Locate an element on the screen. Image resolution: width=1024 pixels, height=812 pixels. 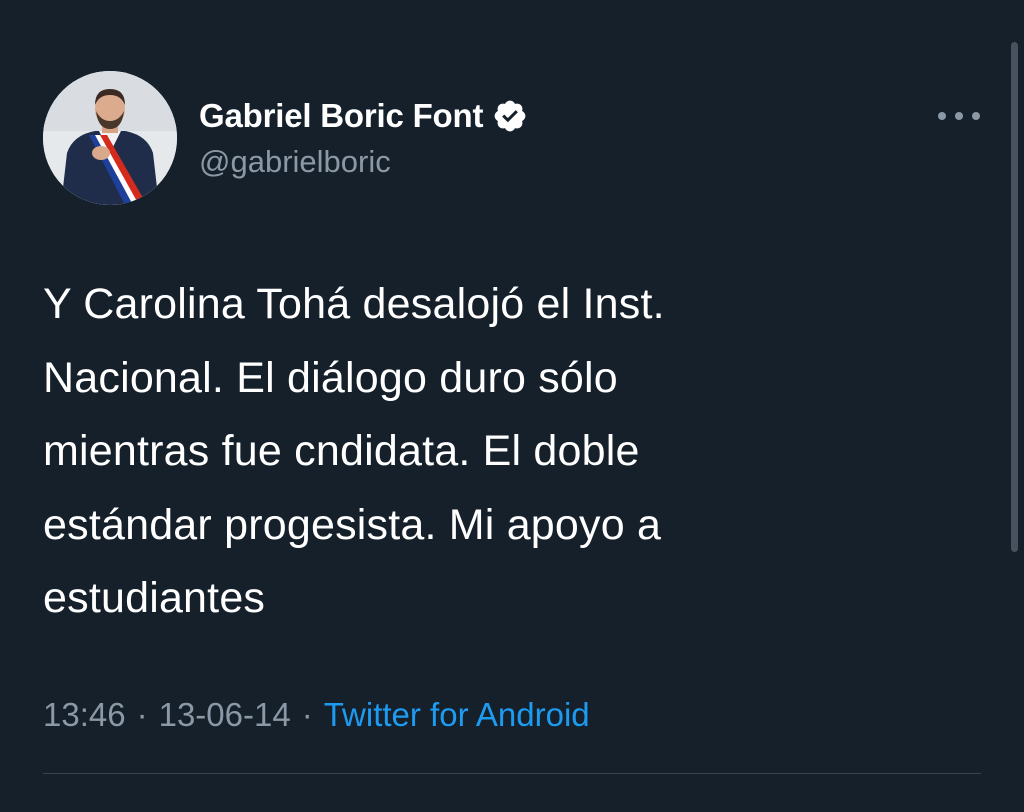
author-display-name: Gabriel Boric Font is located at coordinates (341, 116).